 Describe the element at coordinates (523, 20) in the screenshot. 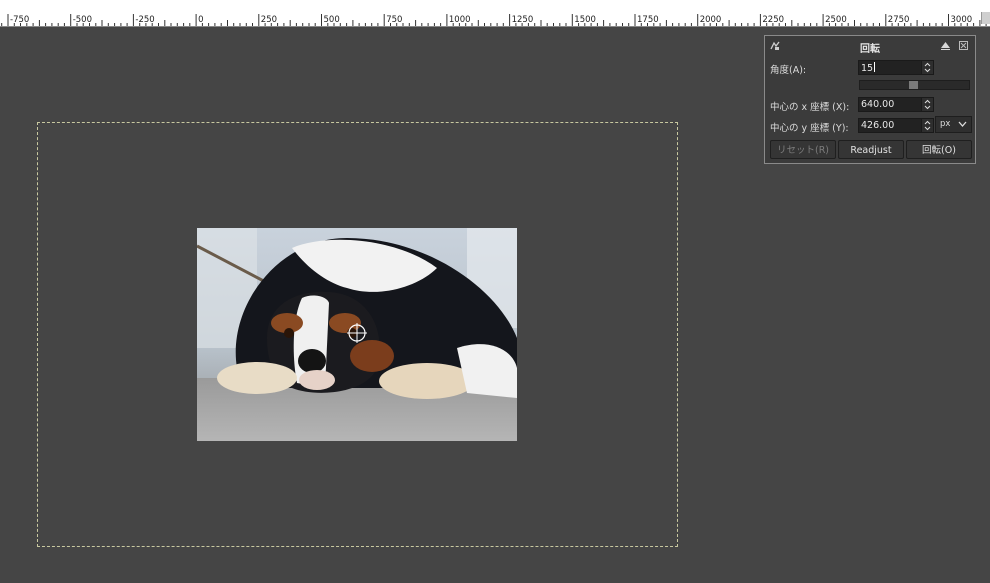

I see `ruler-label: 1250` at that location.